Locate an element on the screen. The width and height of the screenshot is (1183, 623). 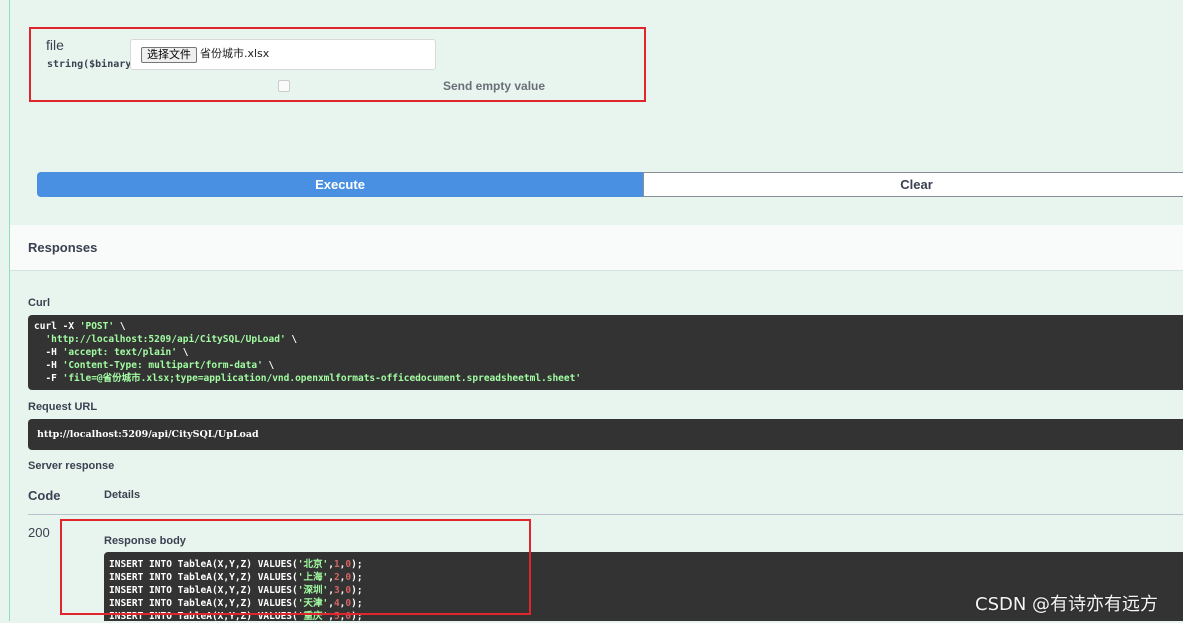
responses-title: Responses is located at coordinates (63, 247).